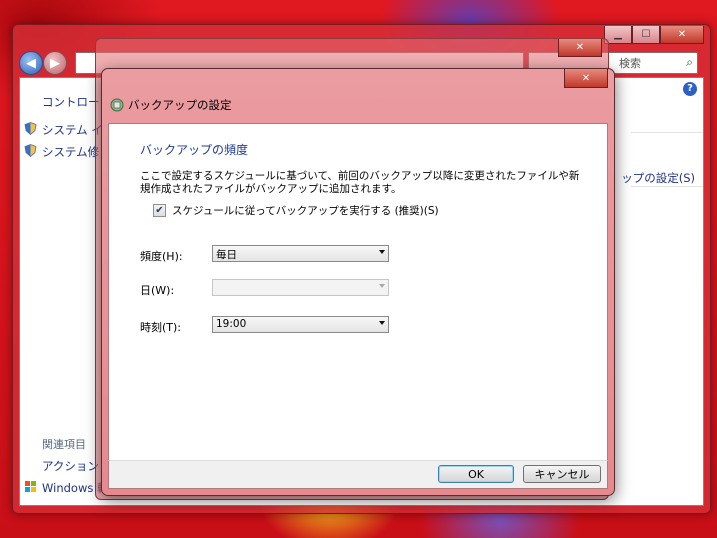 Image resolution: width=717 pixels, height=538 pixels. Describe the element at coordinates (300, 287) in the screenshot. I see `day-dropdown` at that location.